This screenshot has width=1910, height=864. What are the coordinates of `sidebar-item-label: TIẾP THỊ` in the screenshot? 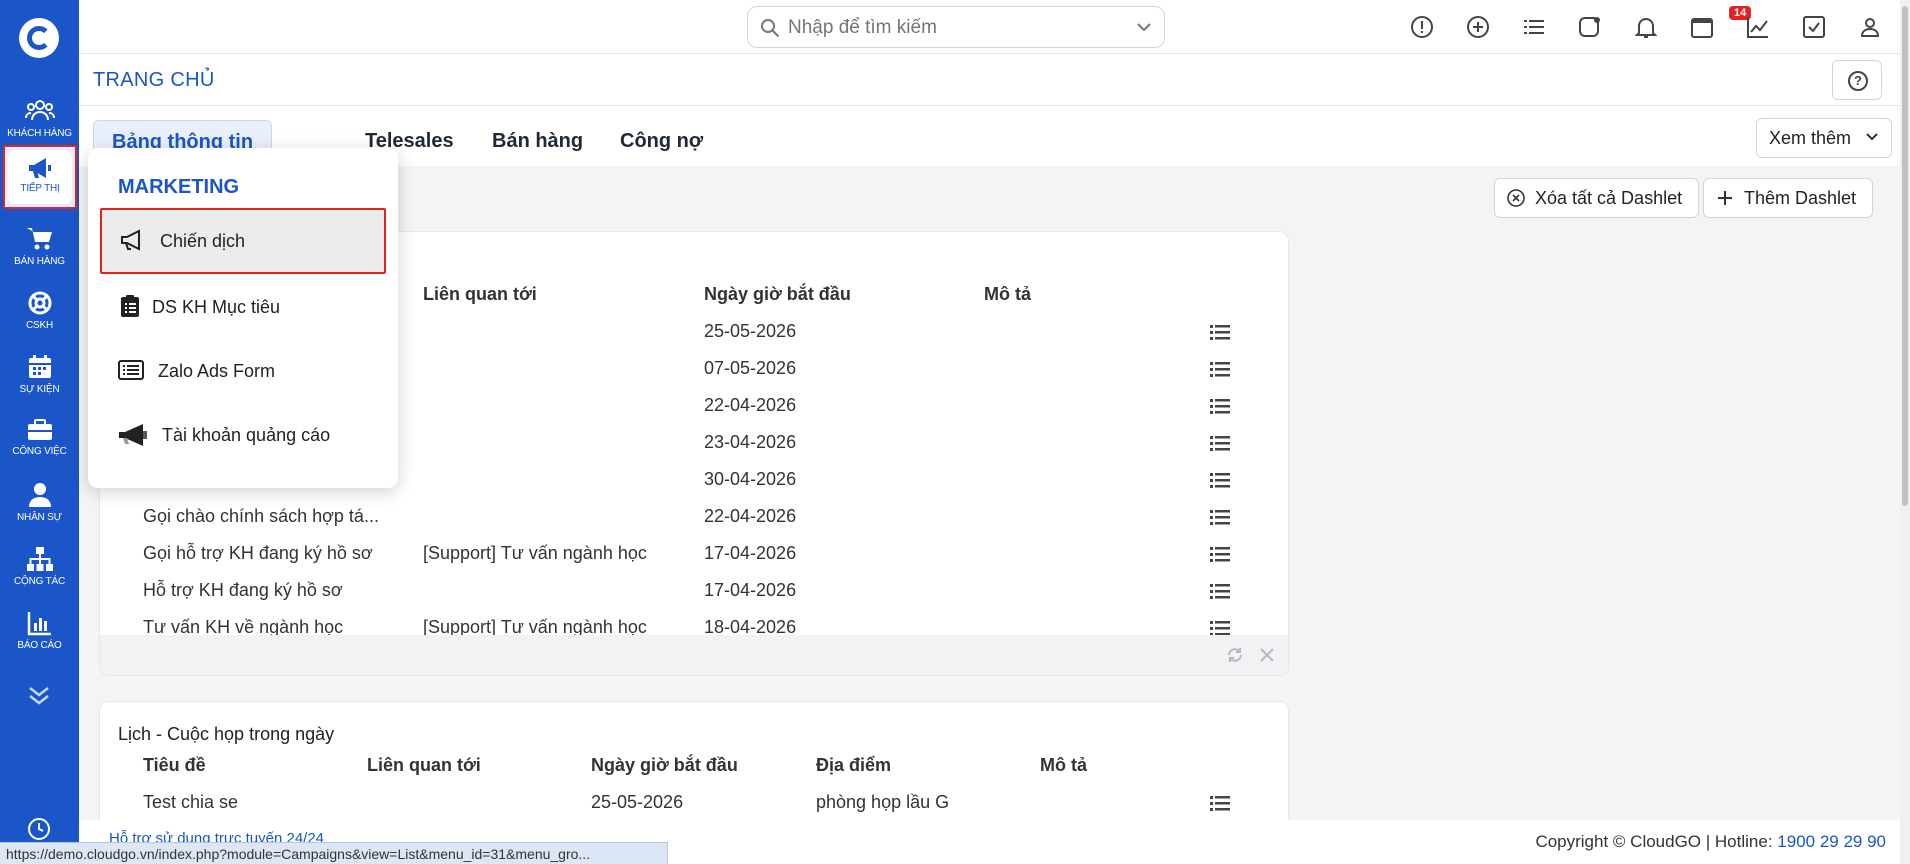 It's located at (40, 188).